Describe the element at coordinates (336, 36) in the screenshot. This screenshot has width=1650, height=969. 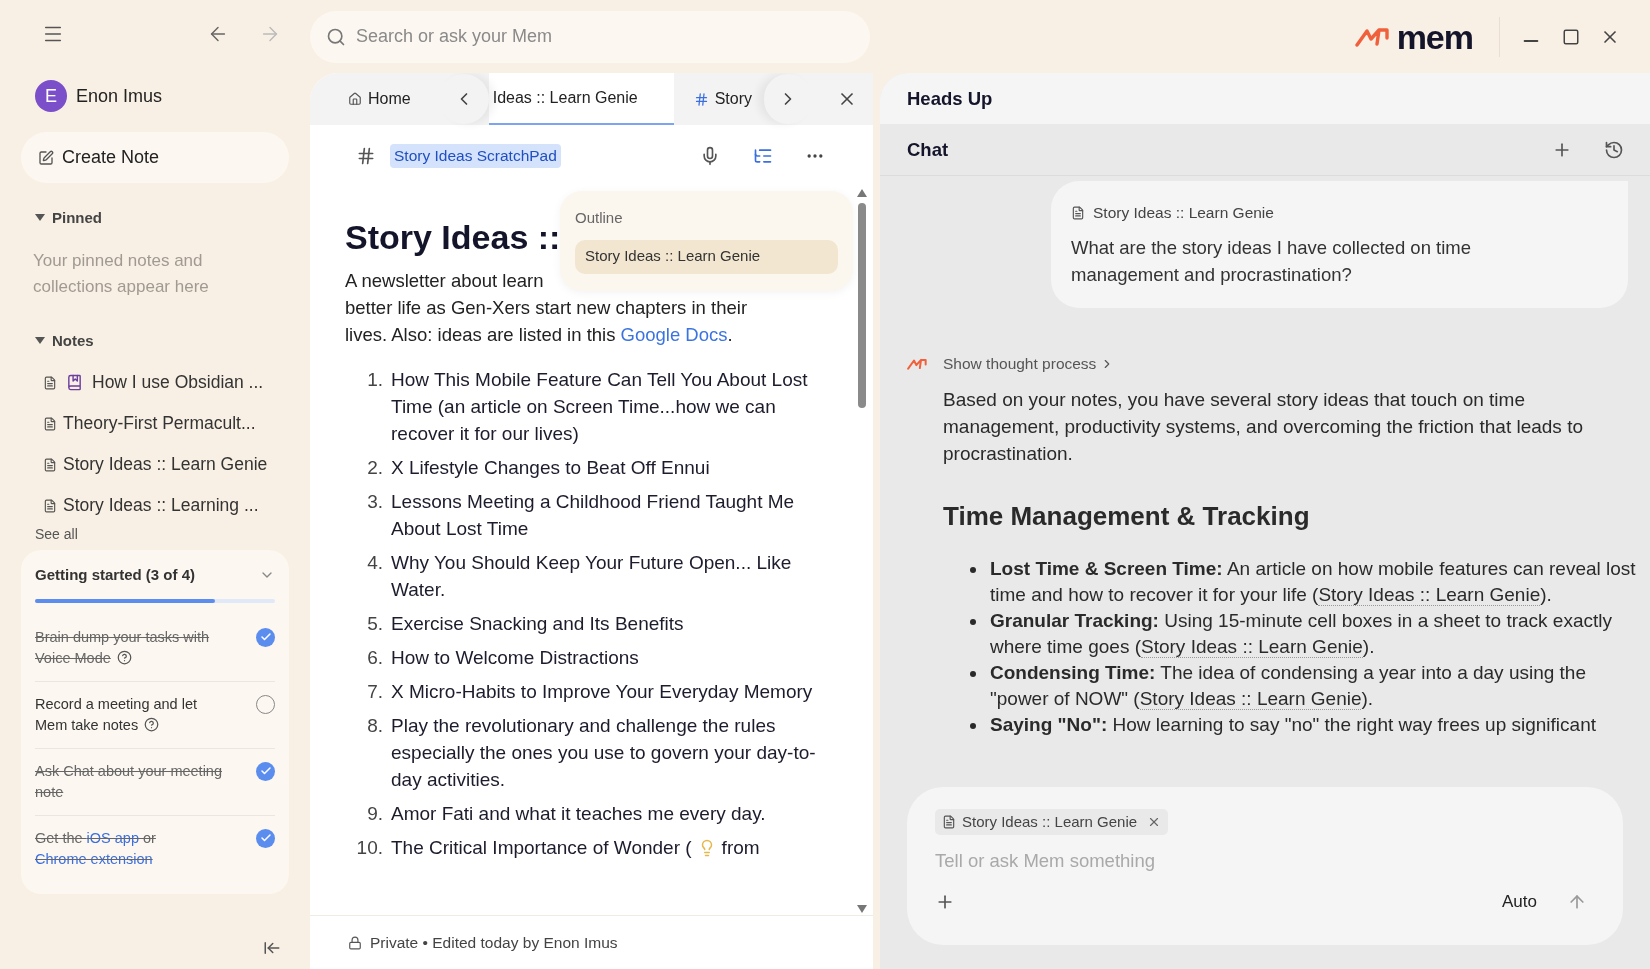
I see `search-icon` at that location.